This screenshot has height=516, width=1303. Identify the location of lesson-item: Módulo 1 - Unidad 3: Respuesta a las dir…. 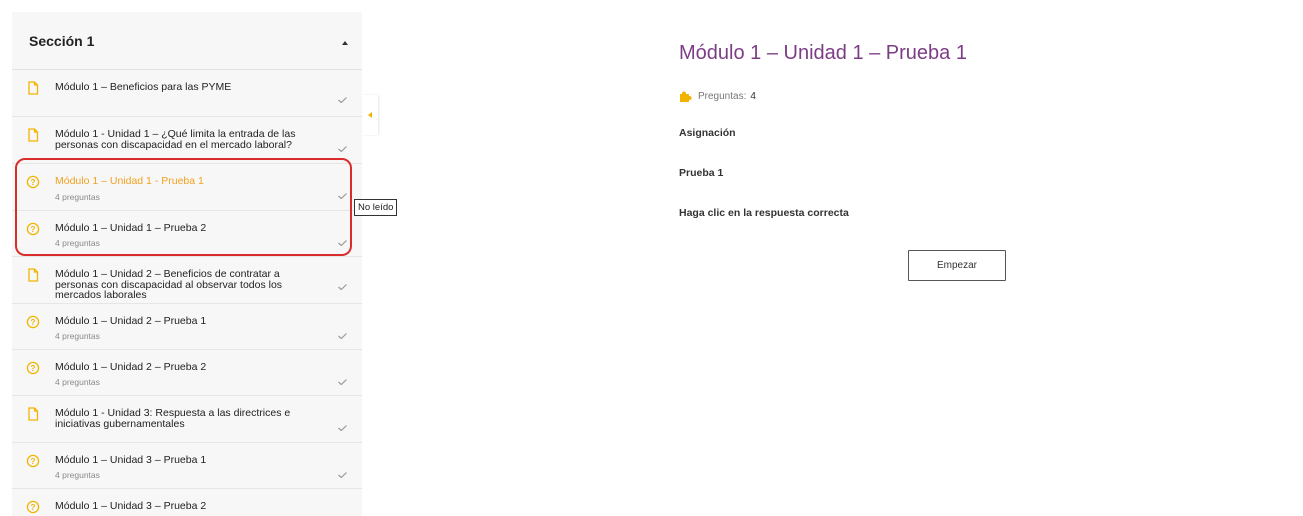
(187, 419).